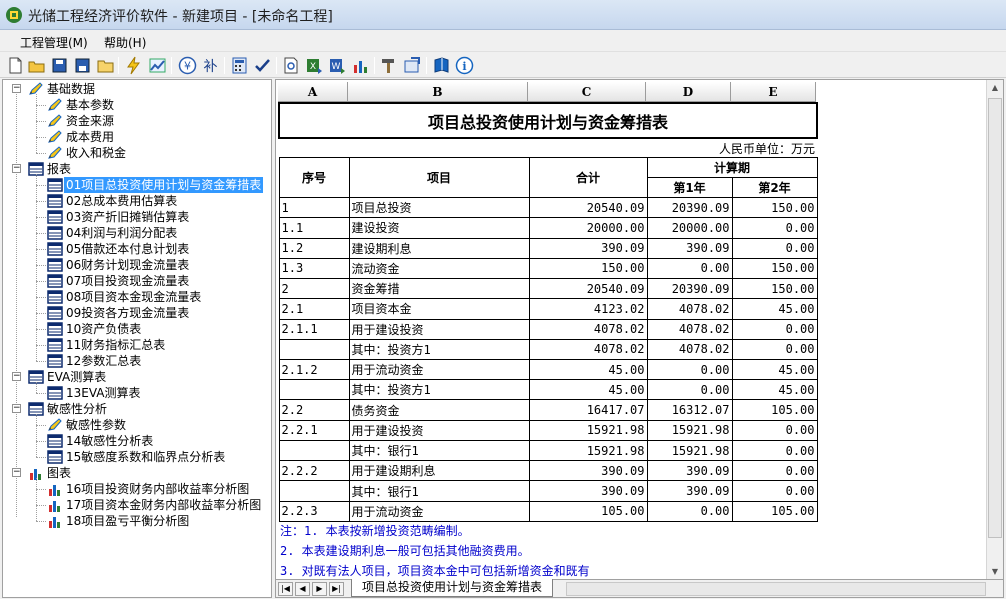 This screenshot has height=599, width=1006. What do you see at coordinates (314, 309) in the screenshot?
I see `cell-seq: 2.1` at bounding box center [314, 309].